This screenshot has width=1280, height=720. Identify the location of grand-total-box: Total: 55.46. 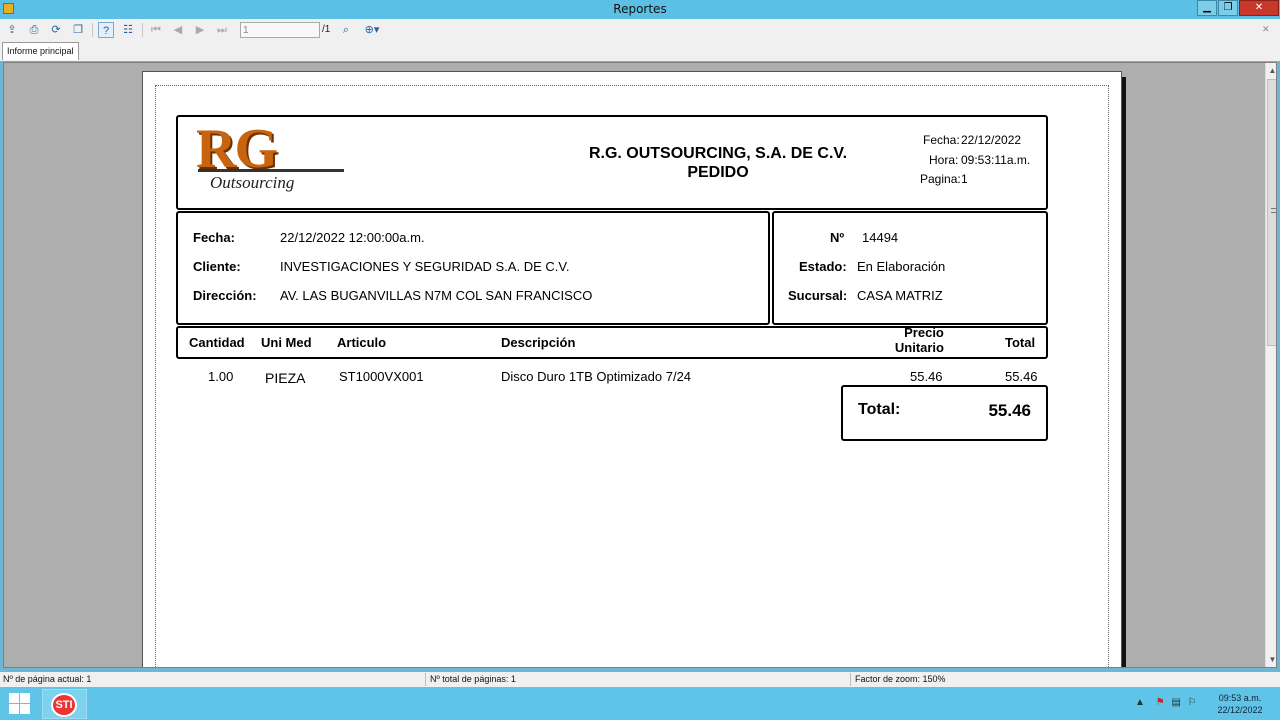
(944, 413).